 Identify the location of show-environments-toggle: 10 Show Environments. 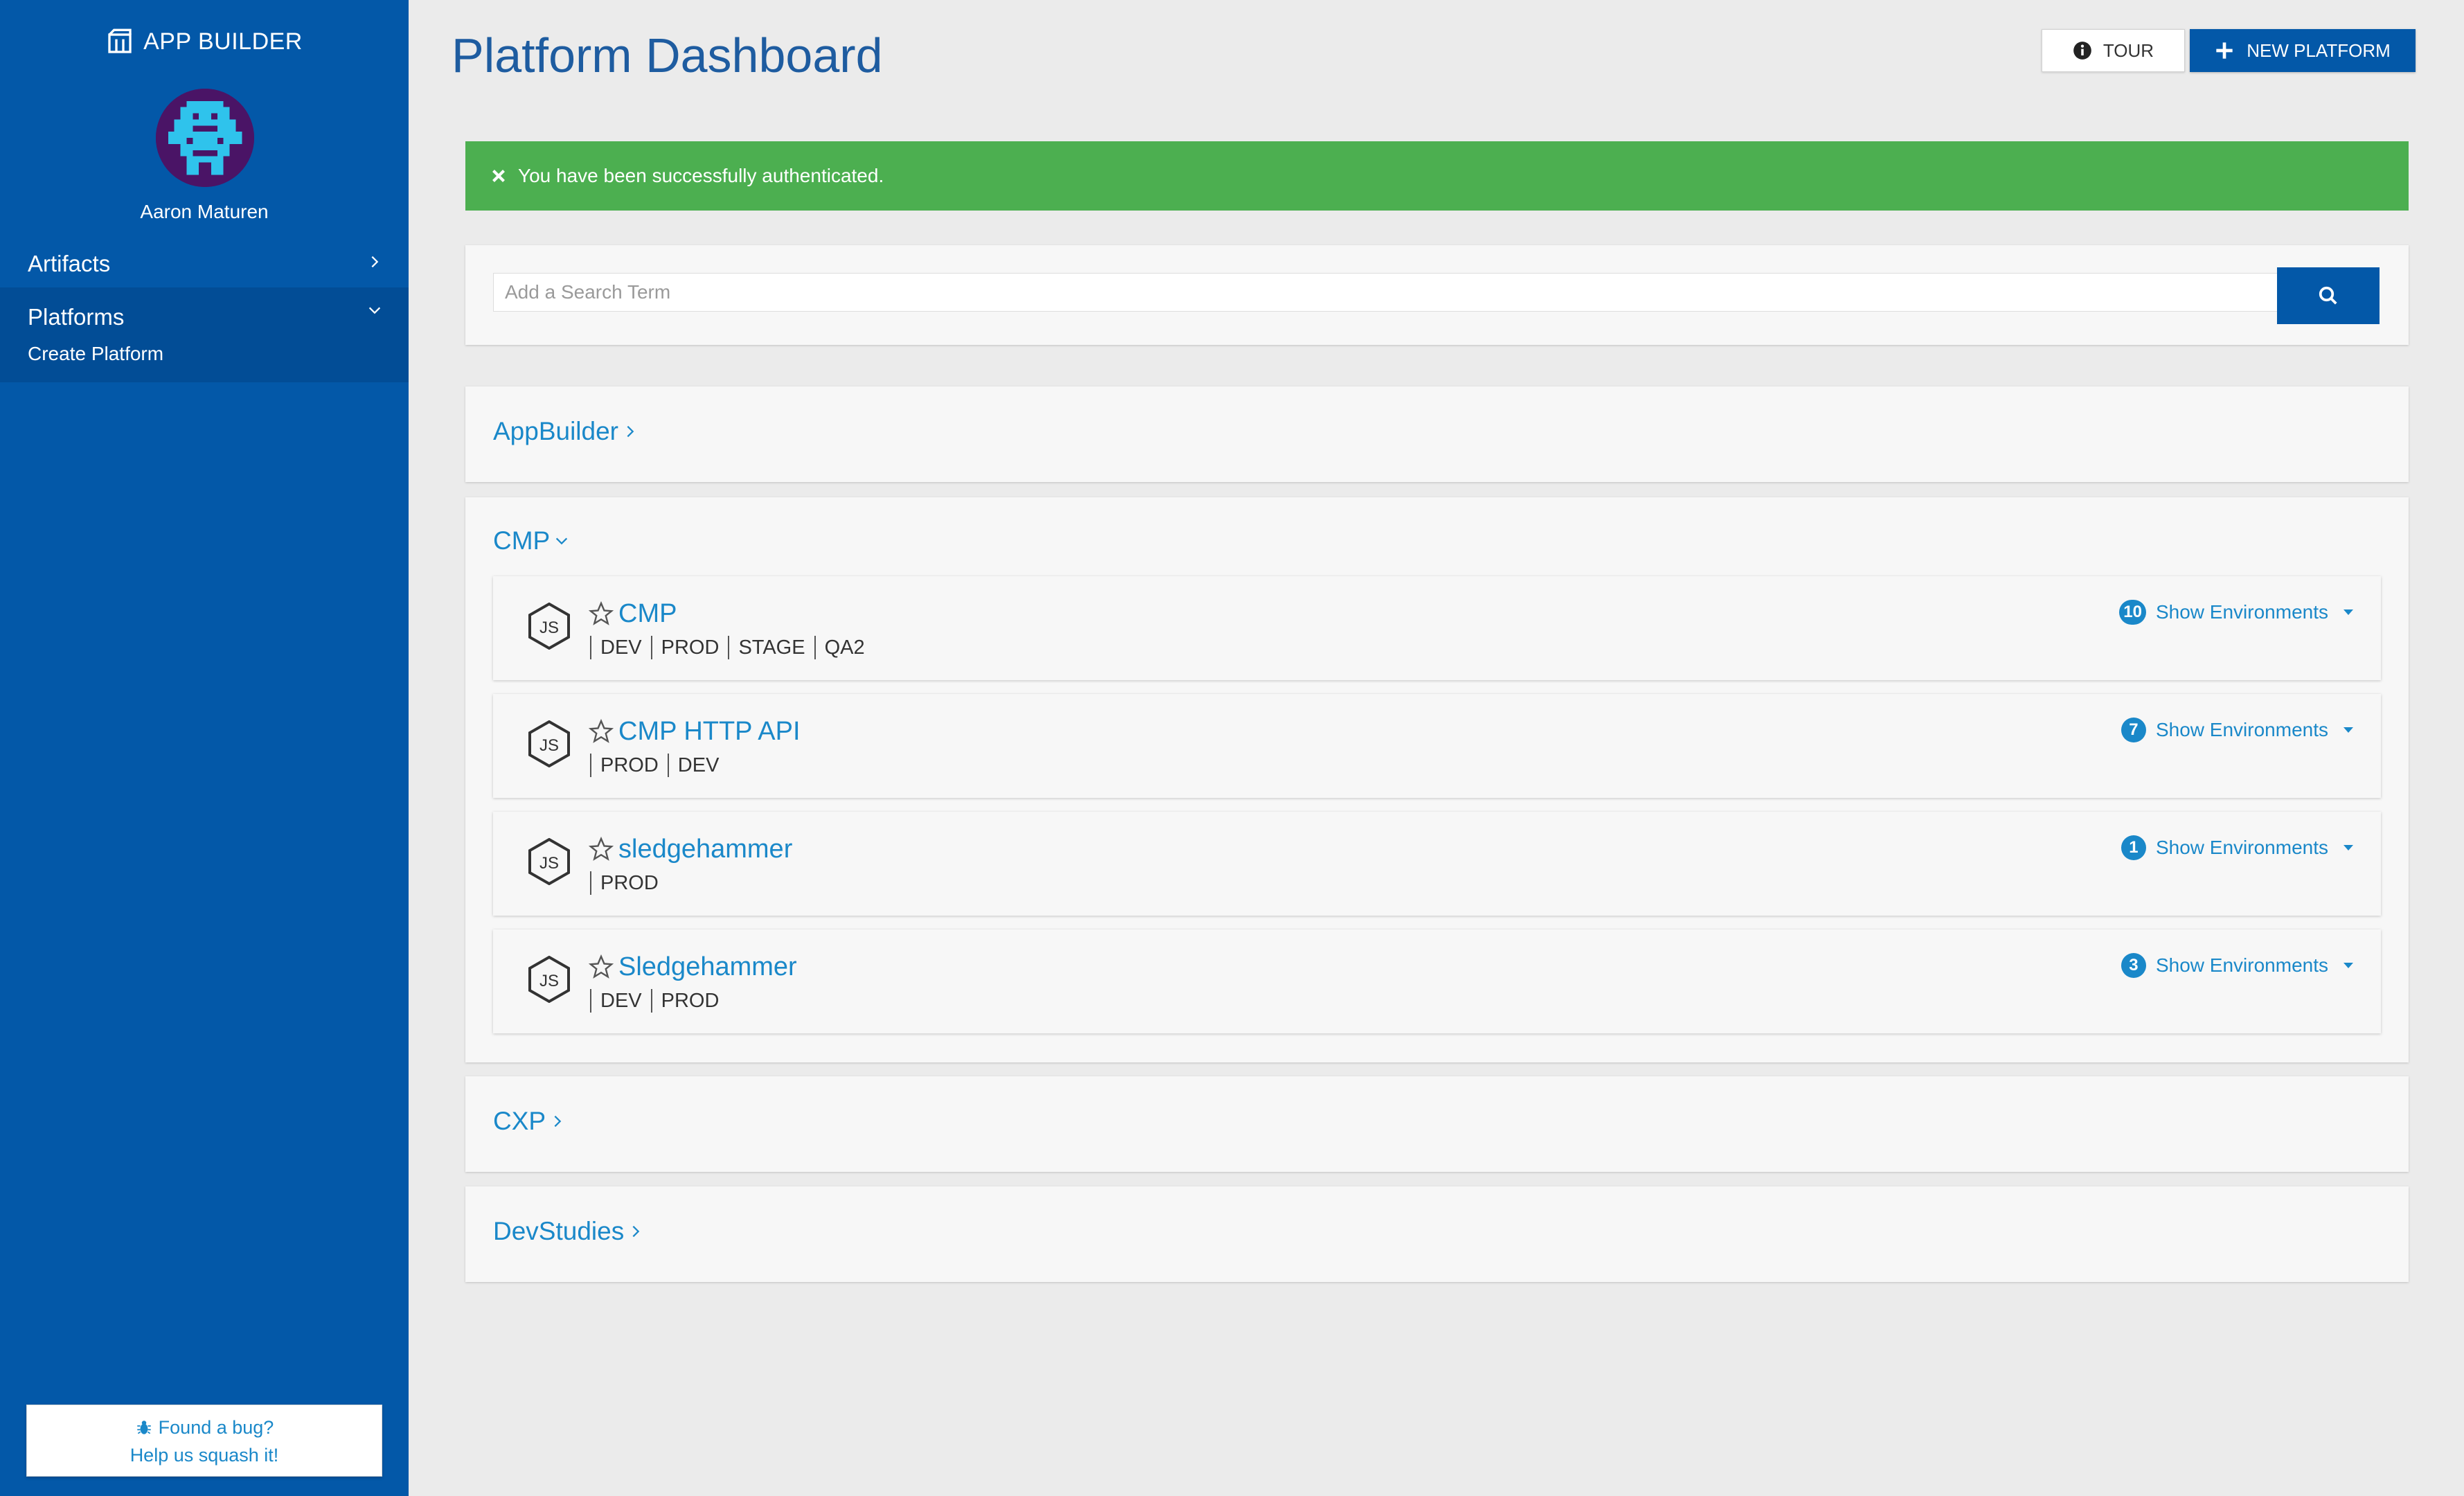
(2236, 612).